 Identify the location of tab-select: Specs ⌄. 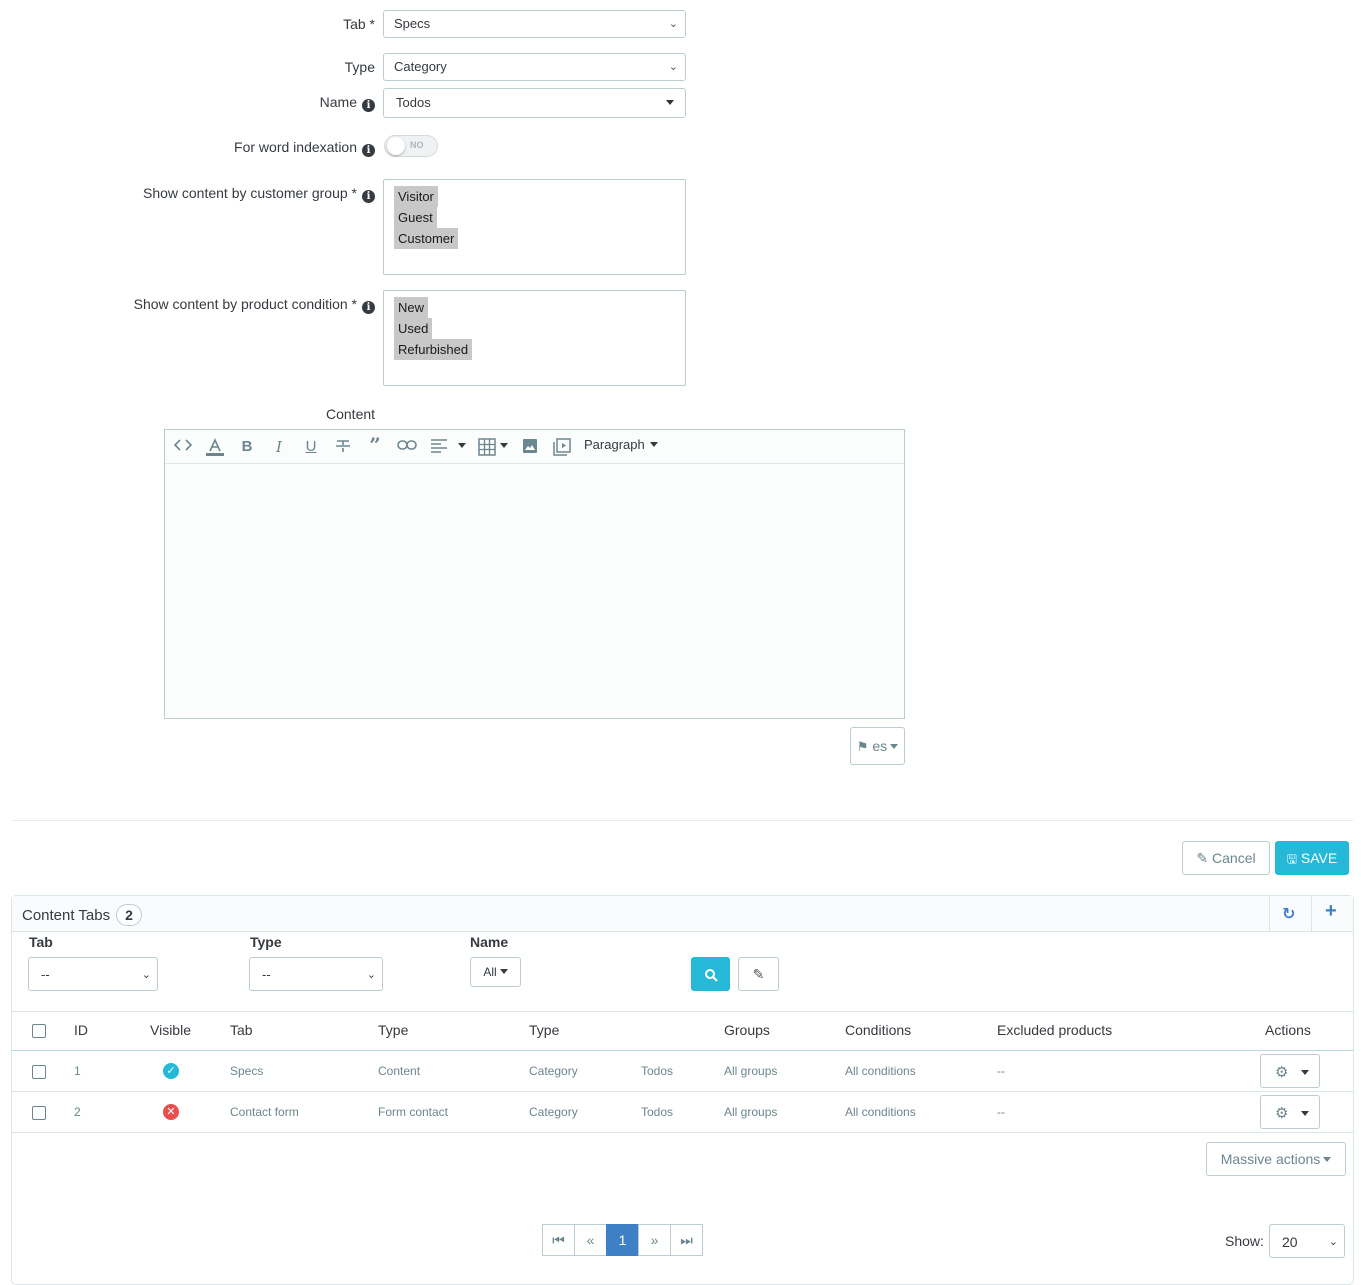
(534, 24).